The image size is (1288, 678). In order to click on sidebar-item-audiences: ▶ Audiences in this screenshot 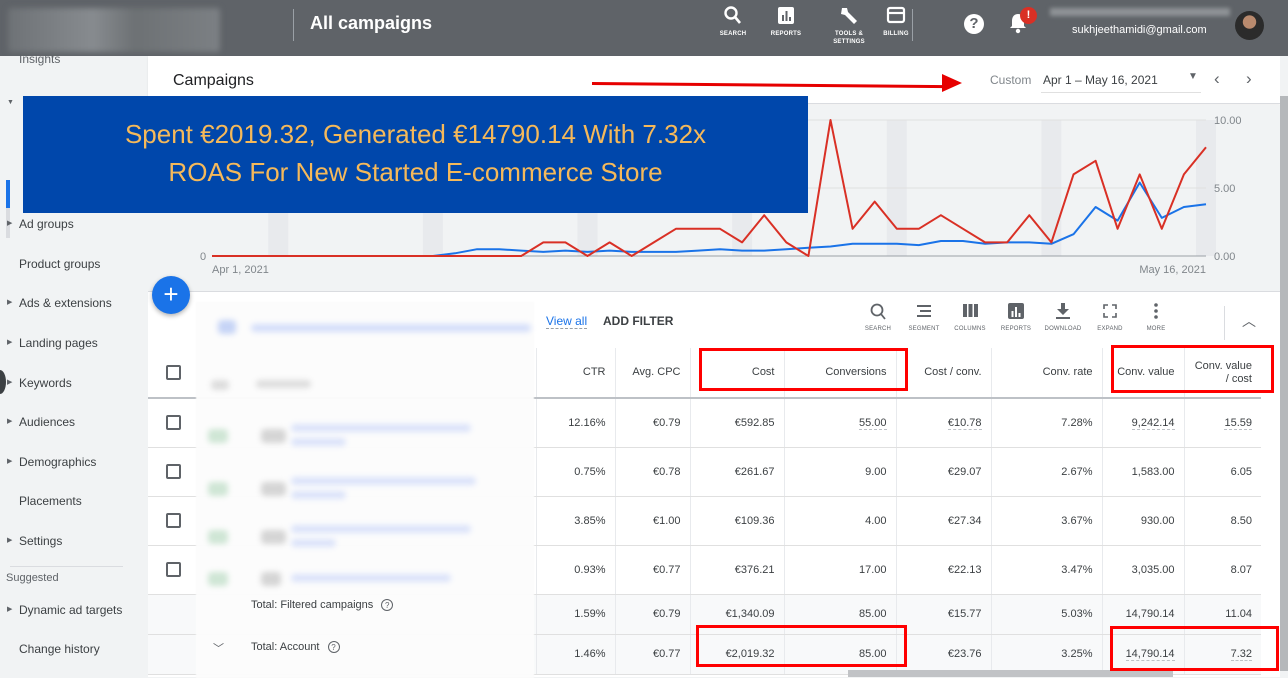, I will do `click(74, 422)`.